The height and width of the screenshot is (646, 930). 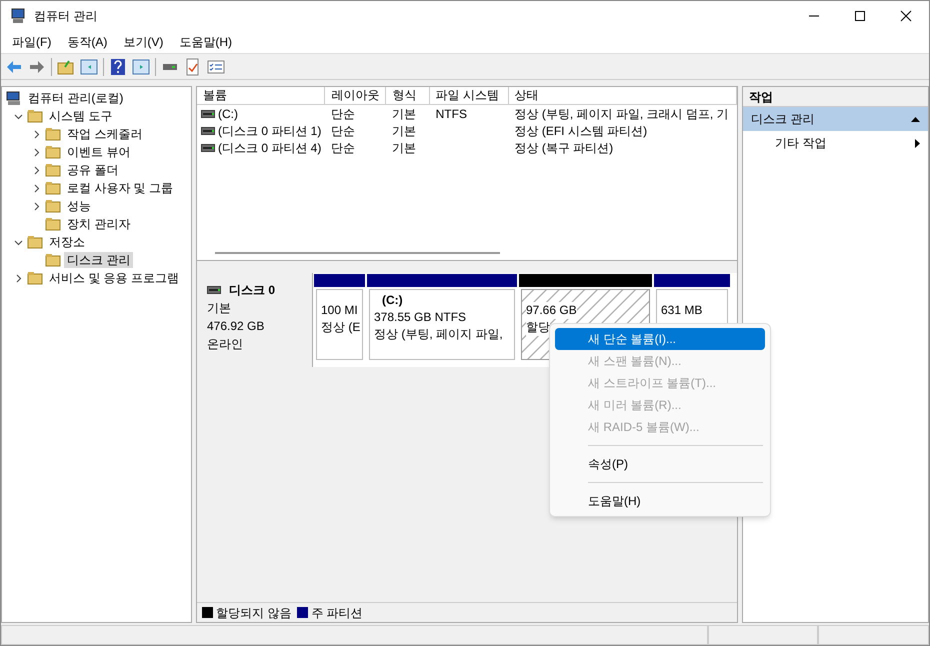 What do you see at coordinates (660, 464) in the screenshot?
I see `context-menu-item: 속성(P)` at bounding box center [660, 464].